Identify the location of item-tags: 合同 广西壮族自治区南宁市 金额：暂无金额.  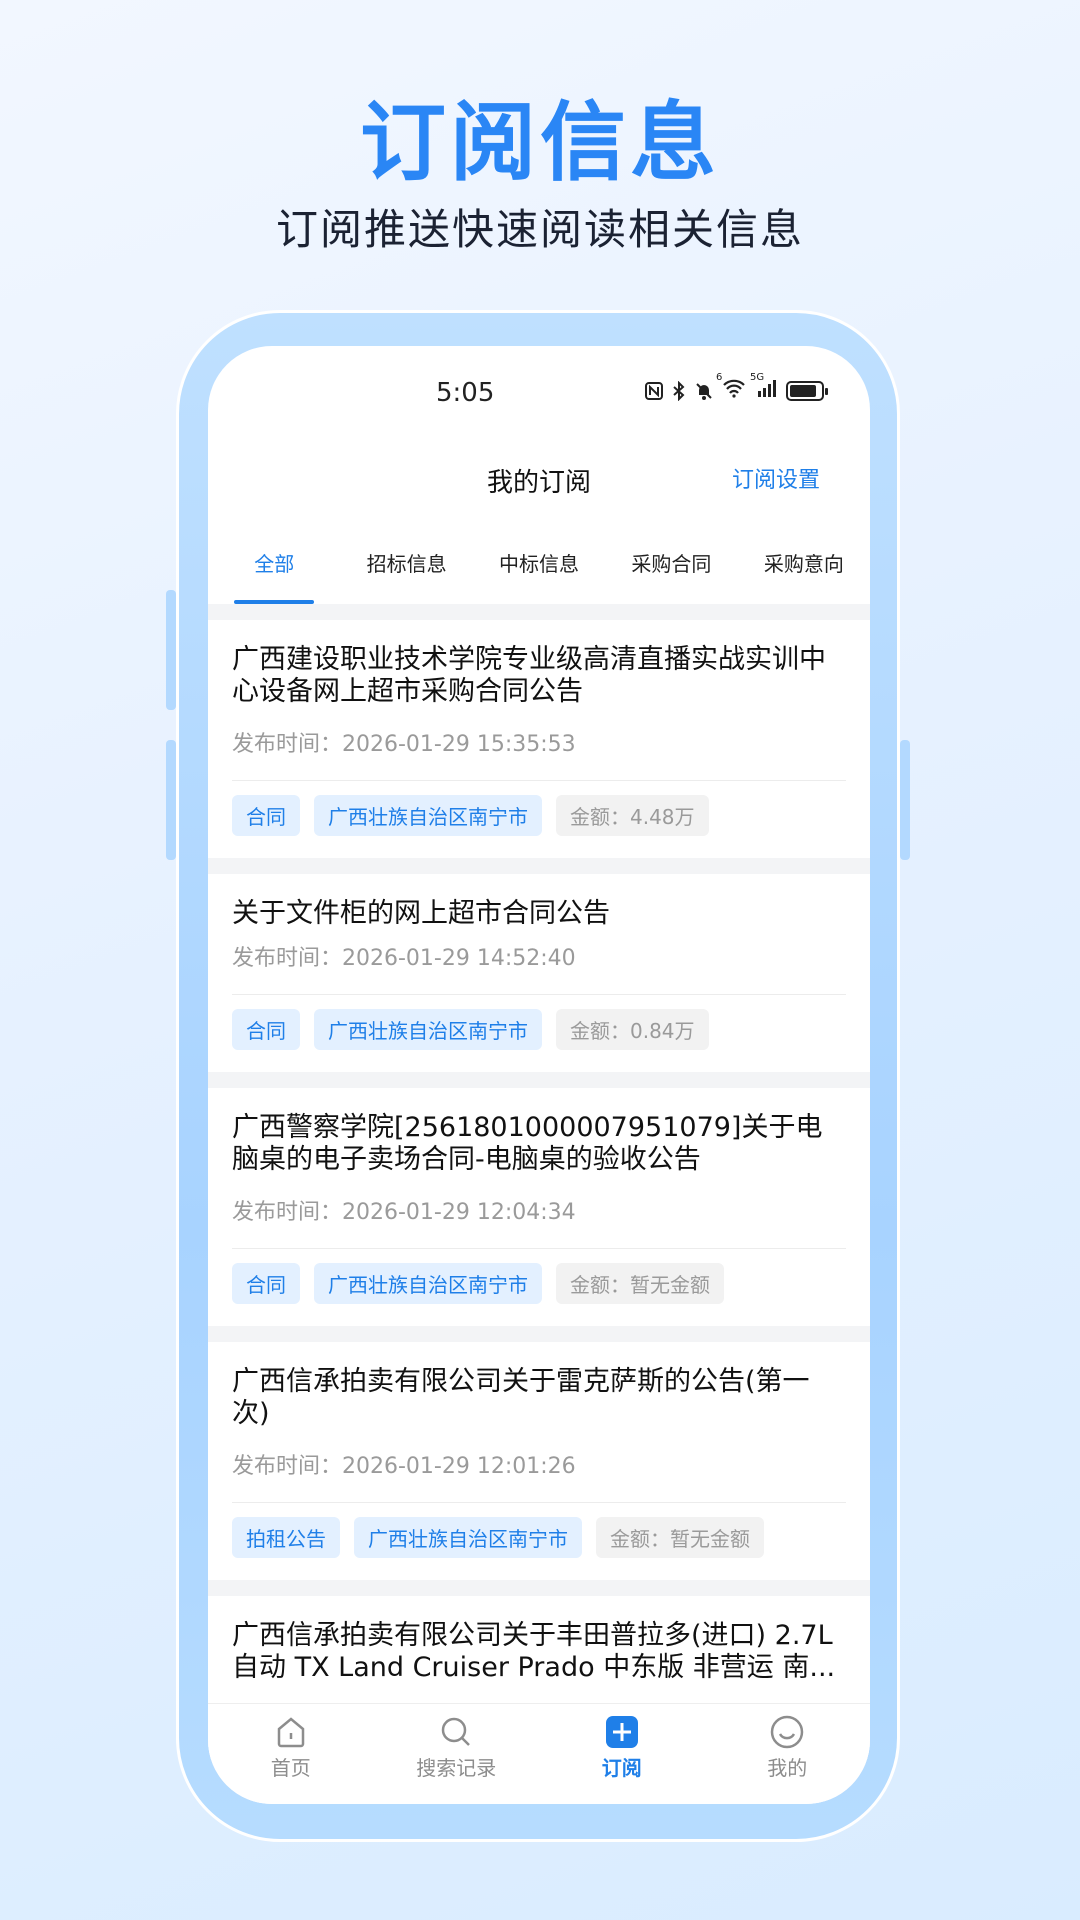
(539, 1283).